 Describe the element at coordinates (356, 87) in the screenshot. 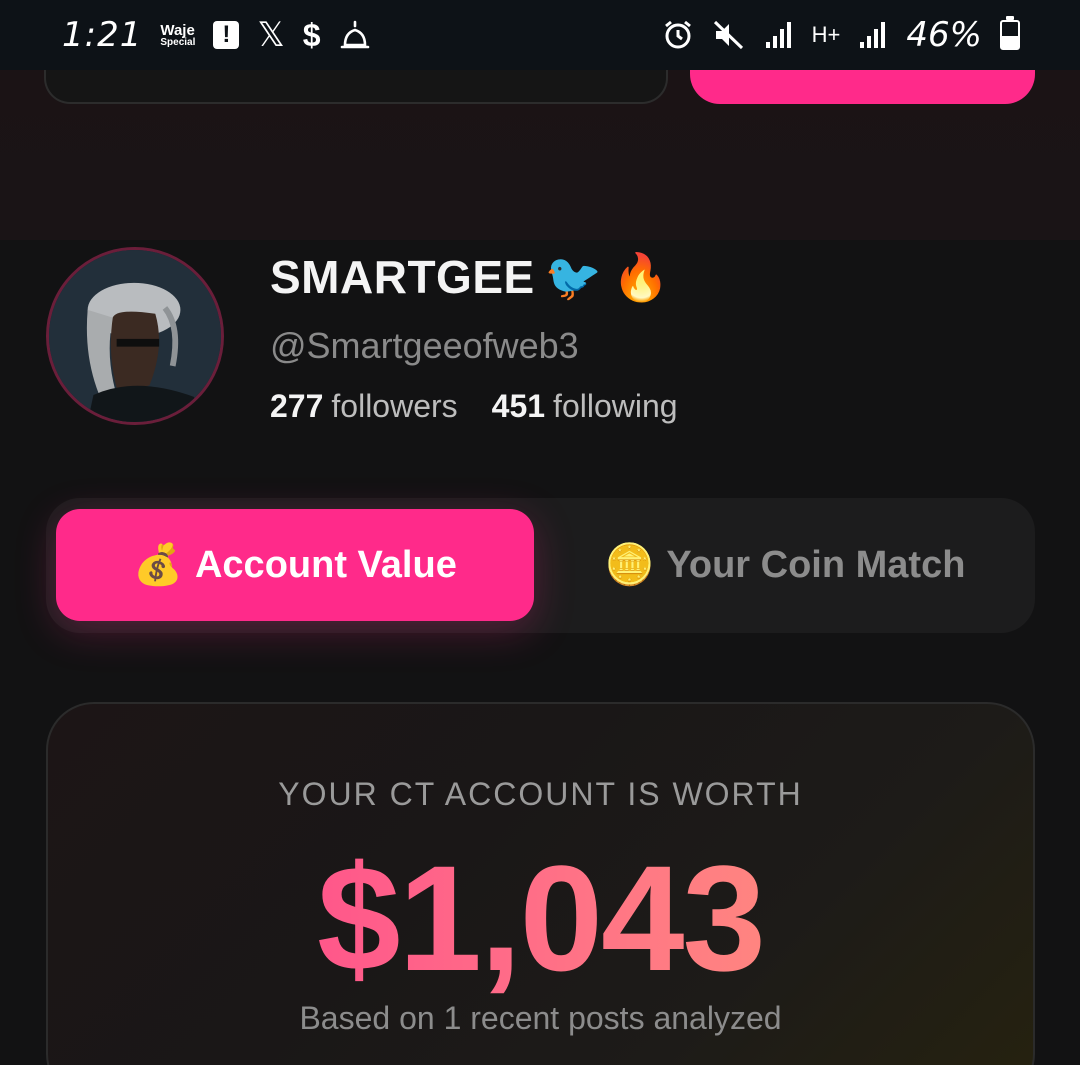

I see `handle-input` at that location.